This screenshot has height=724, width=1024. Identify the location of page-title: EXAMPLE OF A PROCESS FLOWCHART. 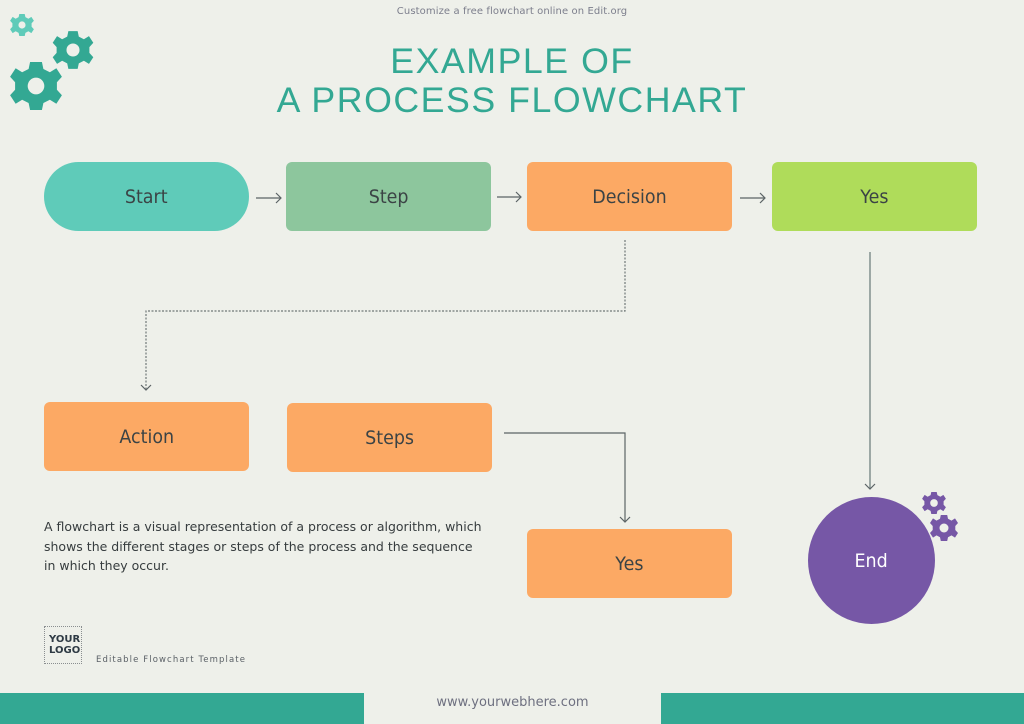
(512, 81).